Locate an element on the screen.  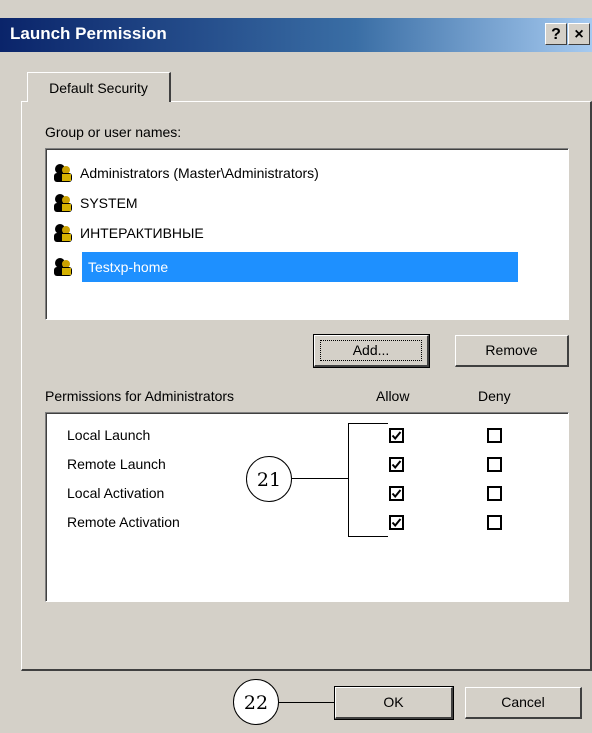
ok-button: OK is located at coordinates (394, 703).